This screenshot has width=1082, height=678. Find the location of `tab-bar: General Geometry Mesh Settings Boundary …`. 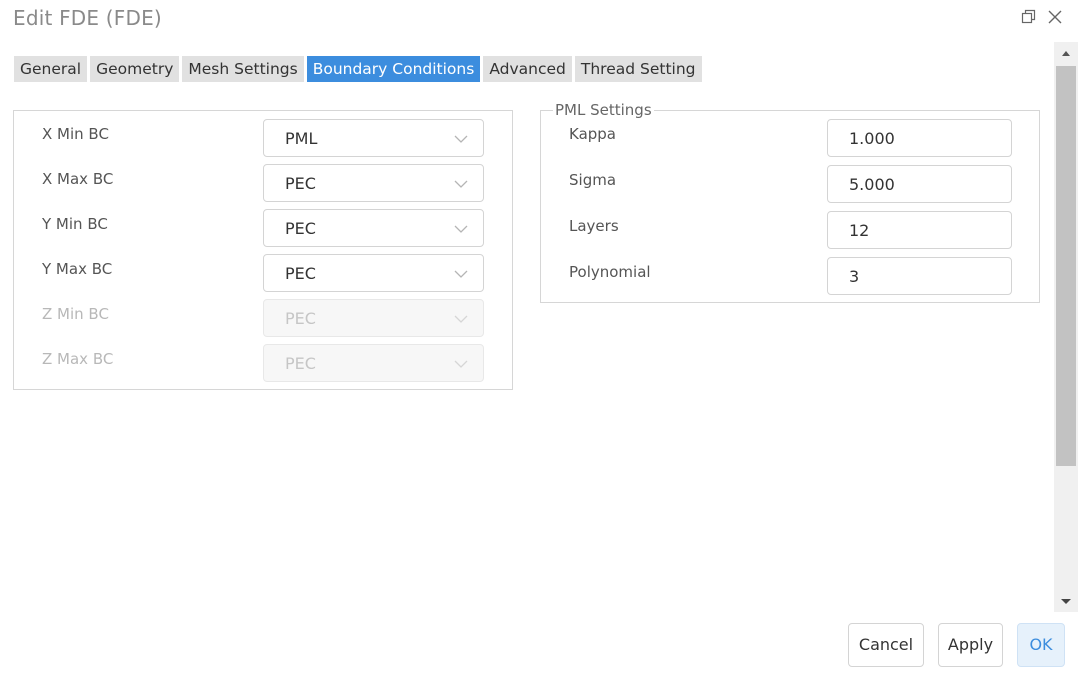

tab-bar: General Geometry Mesh Settings Boundary … is located at coordinates (359, 69).